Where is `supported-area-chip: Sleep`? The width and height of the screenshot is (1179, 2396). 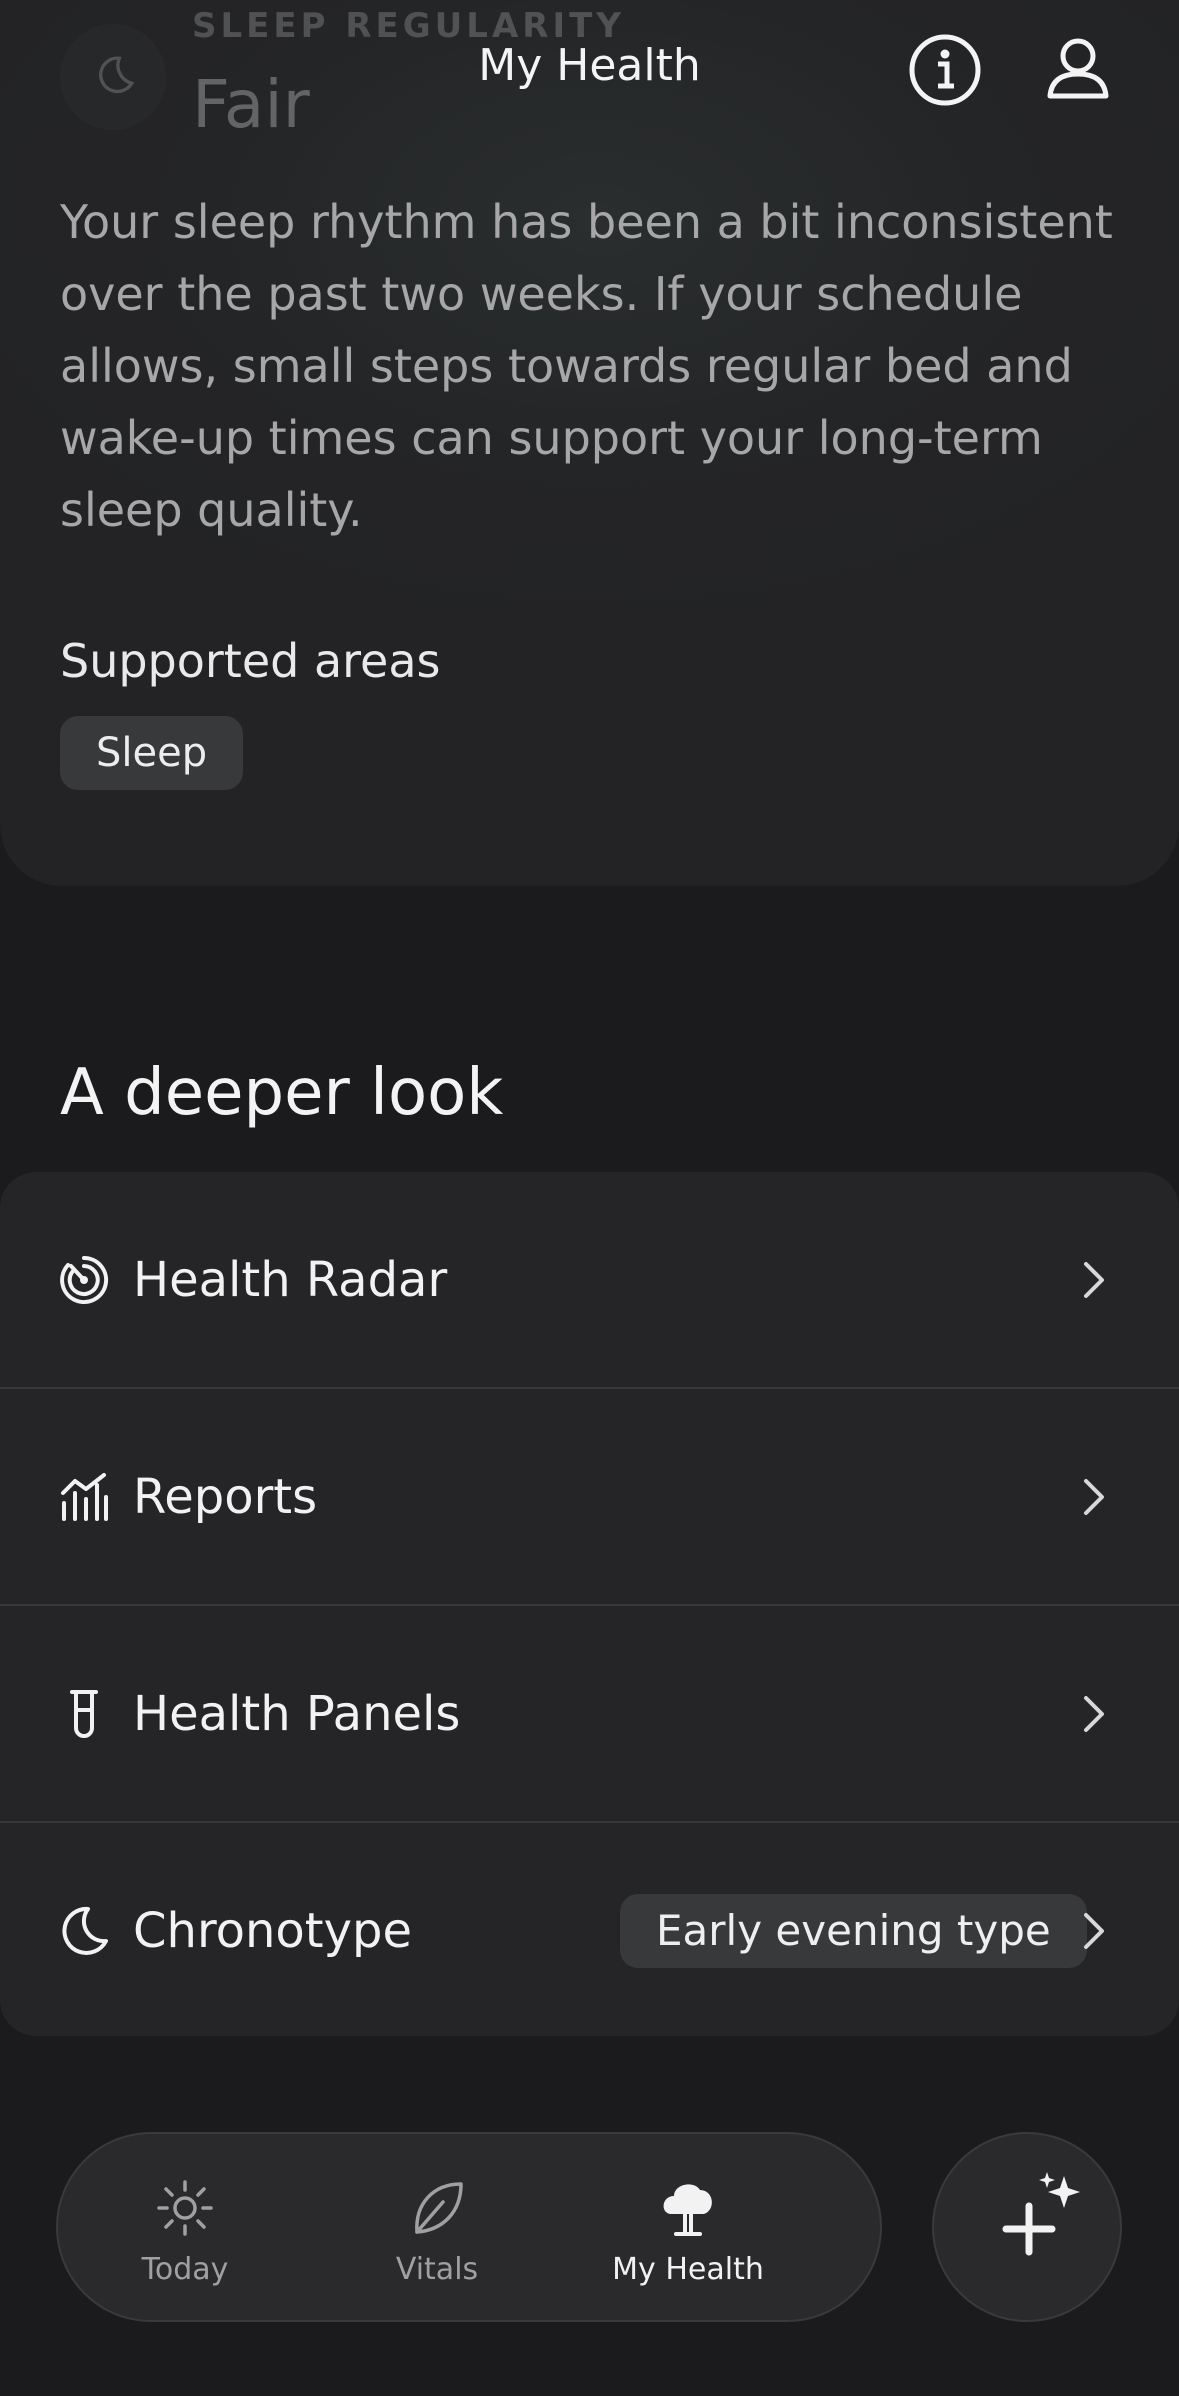 supported-area-chip: Sleep is located at coordinates (152, 753).